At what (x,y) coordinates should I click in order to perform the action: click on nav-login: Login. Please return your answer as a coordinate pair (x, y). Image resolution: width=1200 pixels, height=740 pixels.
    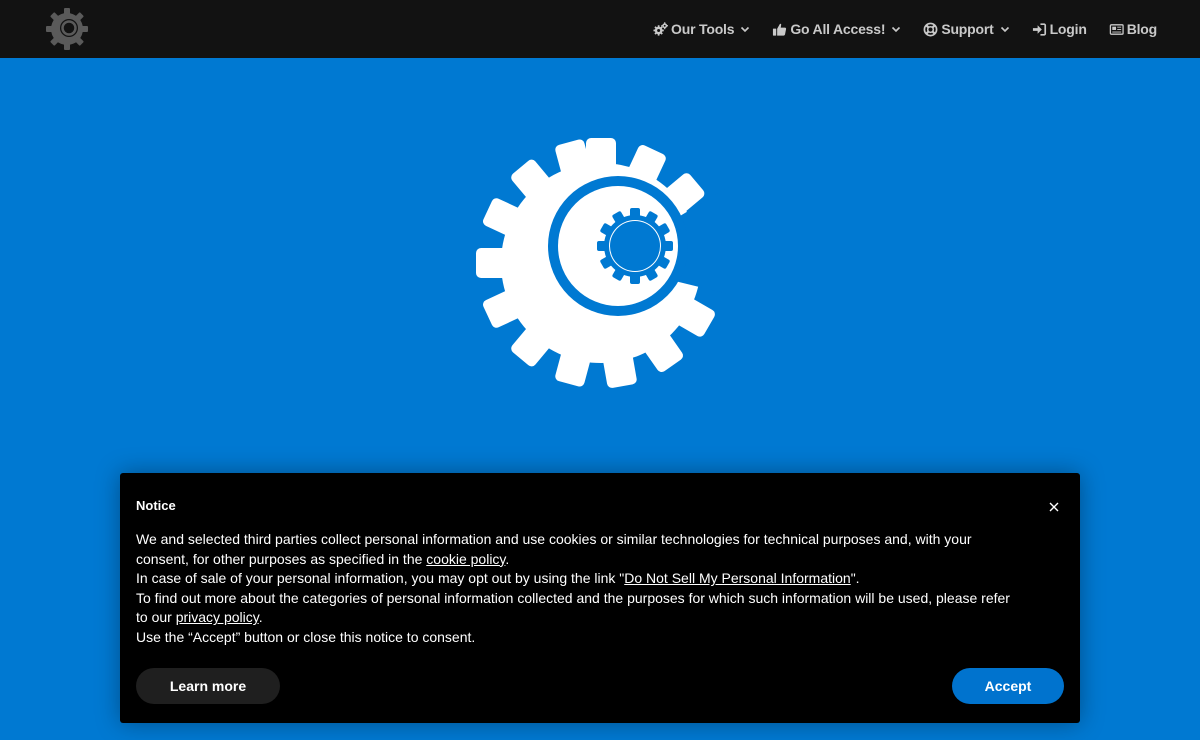
    Looking at the image, I should click on (1059, 29).